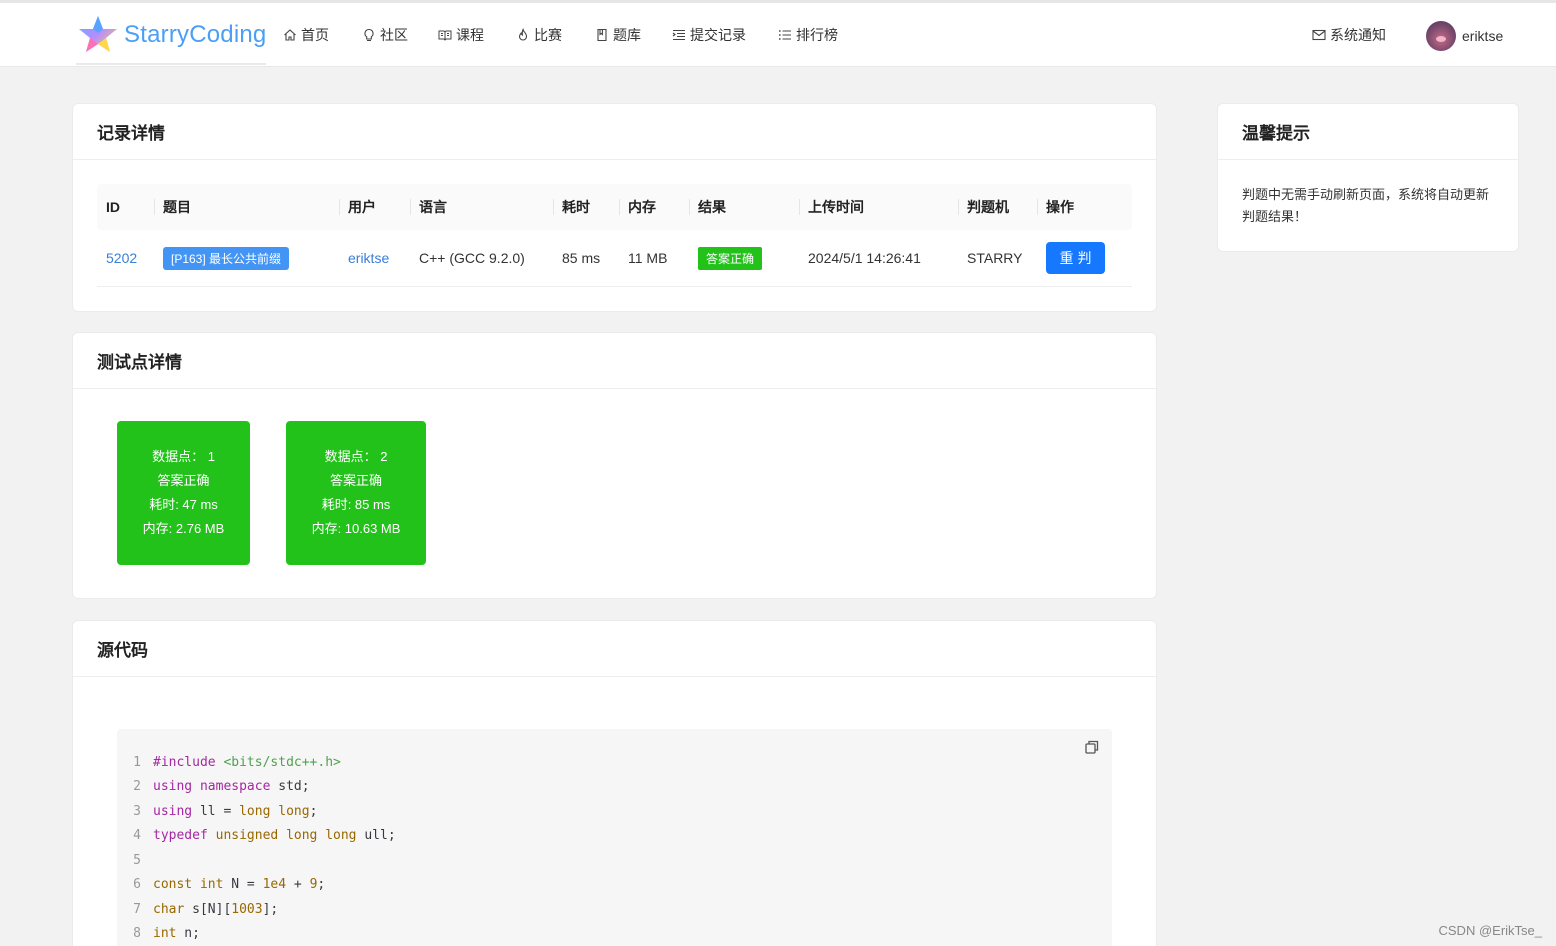 The image size is (1556, 946). I want to click on testpoint-time: 耗时: 85 ms, so click(356, 504).